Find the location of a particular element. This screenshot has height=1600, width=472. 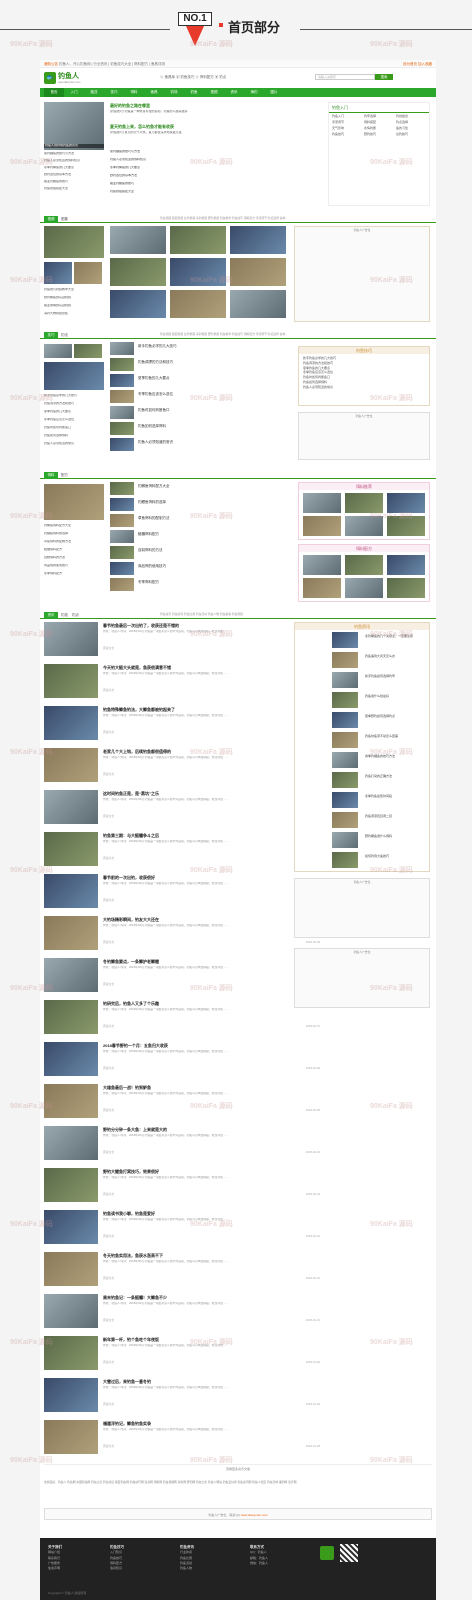

entry-box-item: 水情判断 is located at coordinates (378, 128).